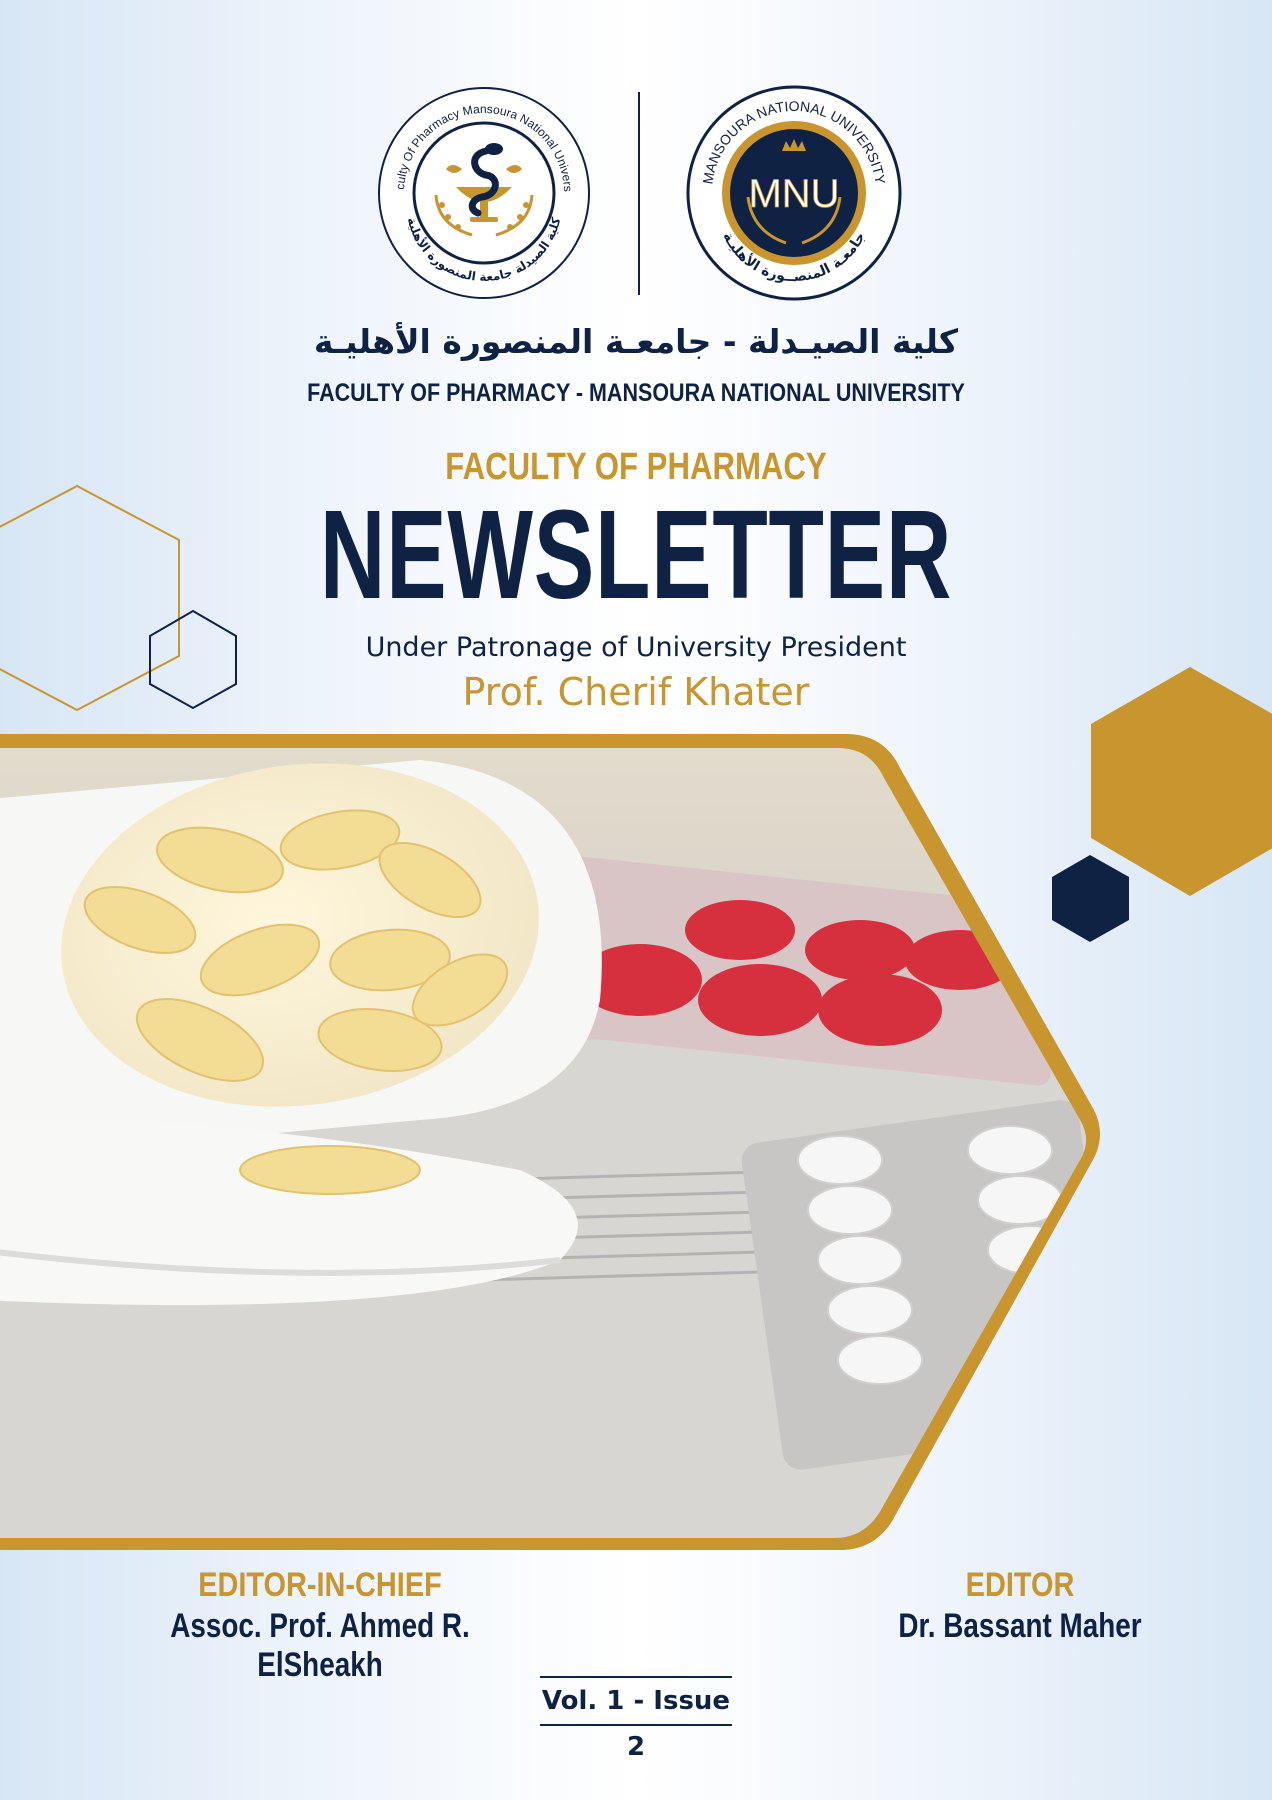 This screenshot has height=1800, width=1272. What do you see at coordinates (320, 1645) in the screenshot?
I see `editor-in-chief-name: Assoc. Prof. Ahmed R. ElSheakh` at bounding box center [320, 1645].